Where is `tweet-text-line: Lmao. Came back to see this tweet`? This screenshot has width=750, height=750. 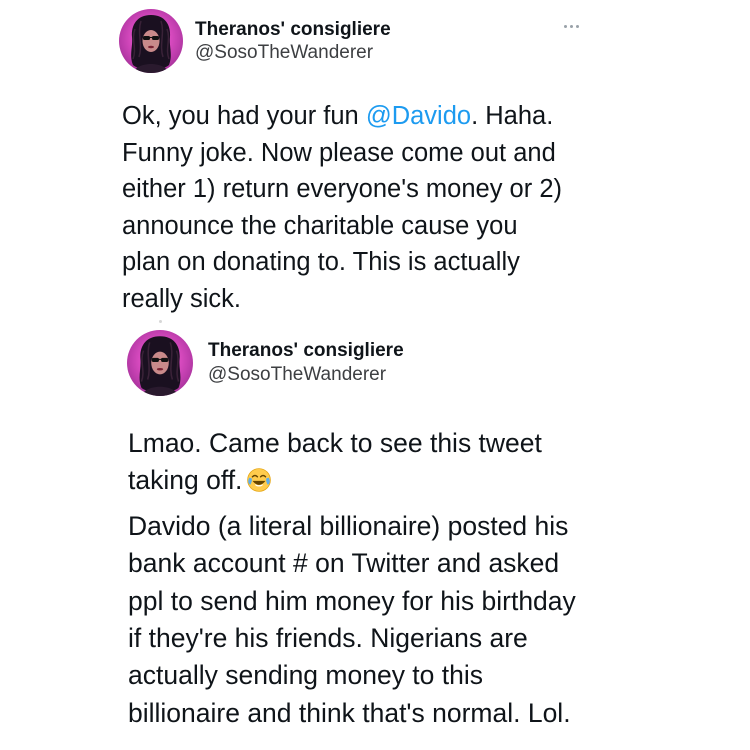
tweet-text-line: Lmao. Came back to see this tweet is located at coordinates (335, 443).